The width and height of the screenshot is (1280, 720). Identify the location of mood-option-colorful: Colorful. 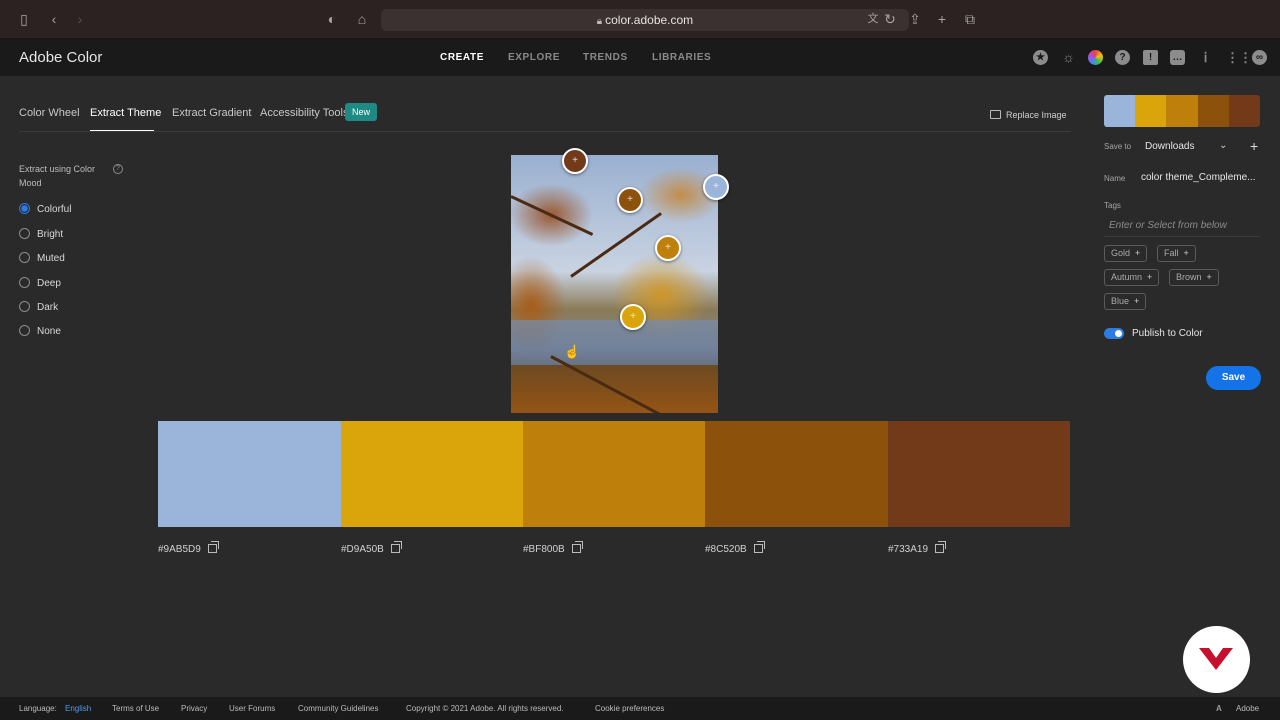
(45, 210).